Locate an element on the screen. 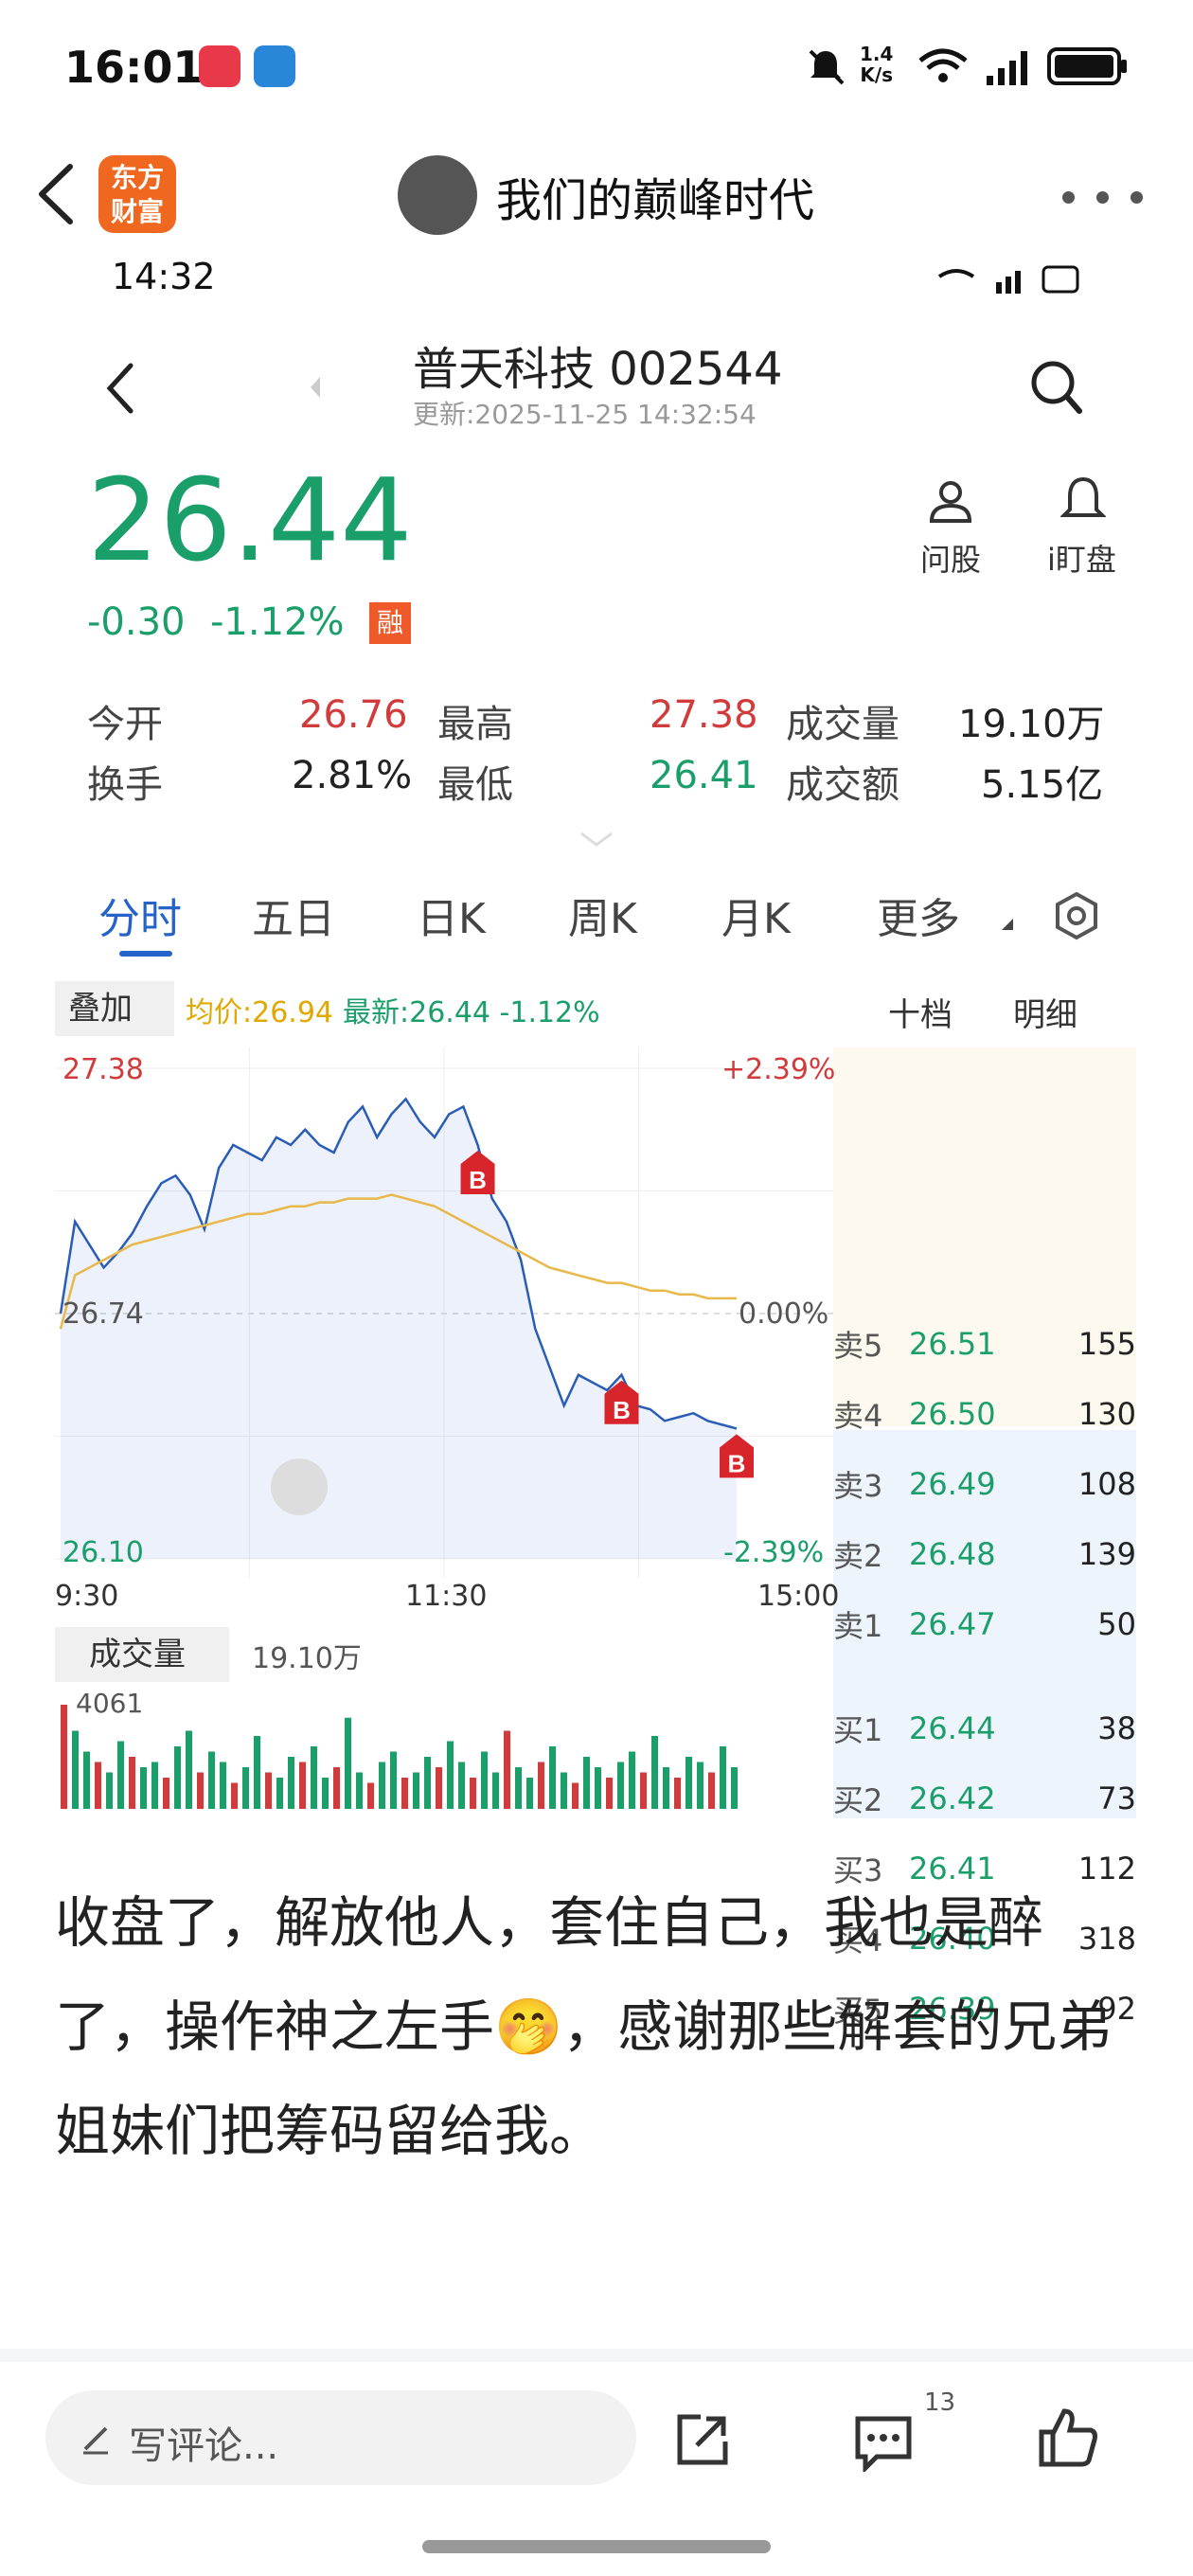 The width and height of the screenshot is (1193, 2576). shot-back-icon is located at coordinates (121, 388).